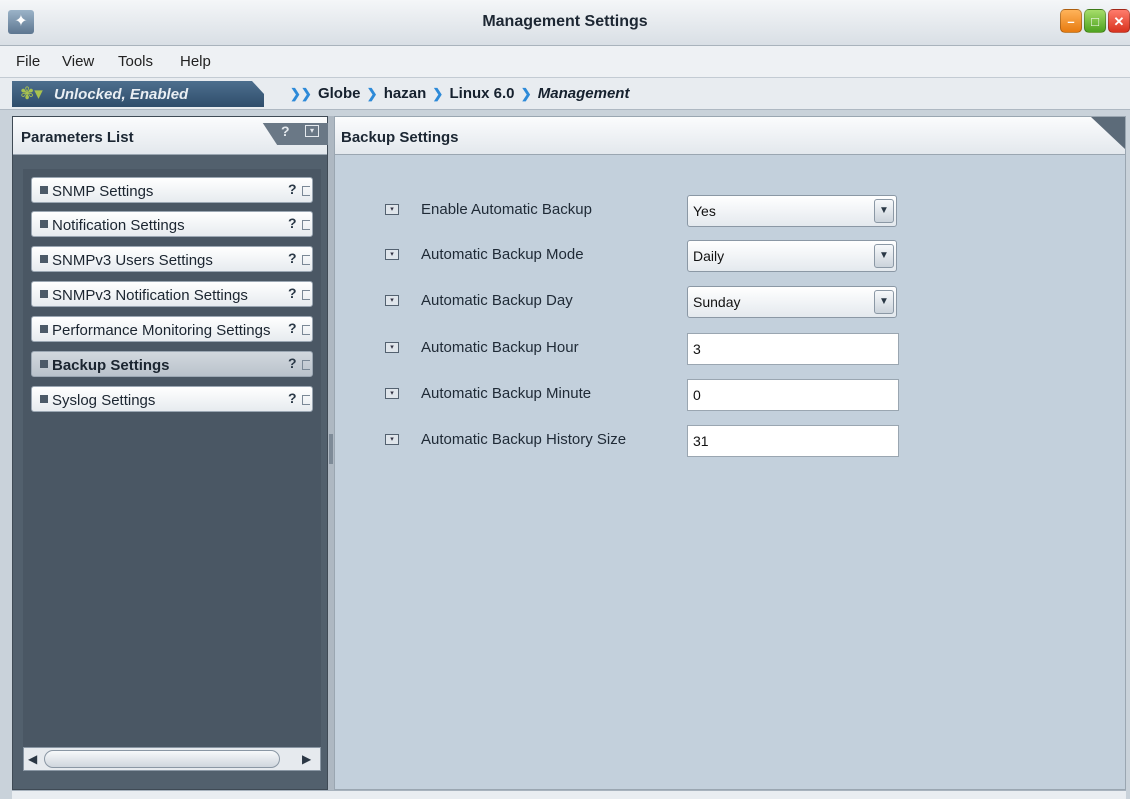 This screenshot has width=1130, height=799. What do you see at coordinates (31, 94) in the screenshot?
I see `status-menu-icon: ✾▾` at bounding box center [31, 94].